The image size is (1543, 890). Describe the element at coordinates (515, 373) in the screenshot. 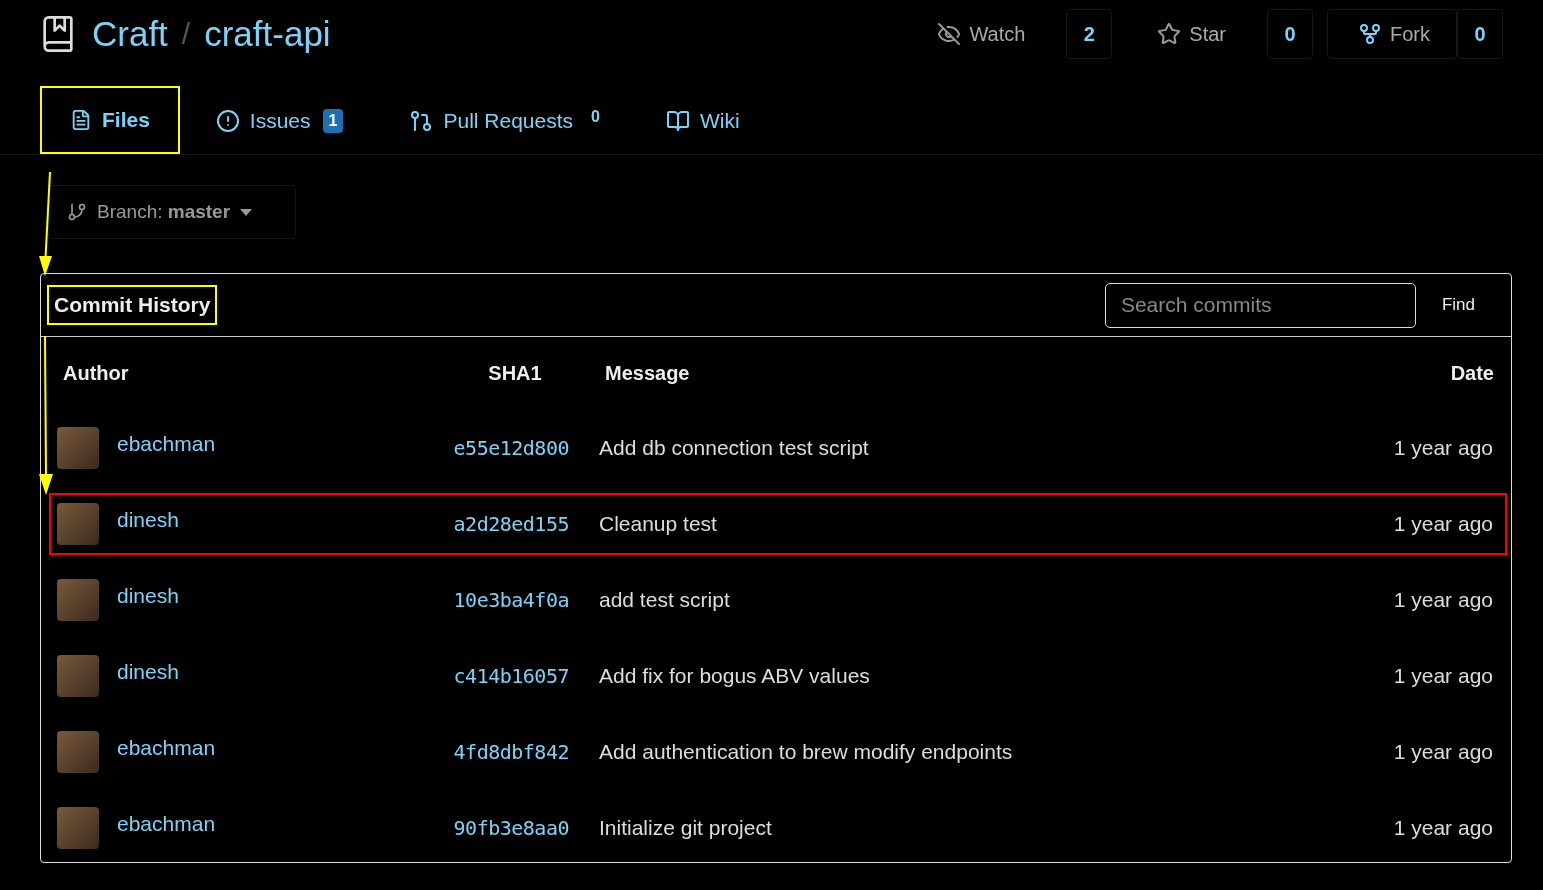

I see `column-header: SHA1` at that location.